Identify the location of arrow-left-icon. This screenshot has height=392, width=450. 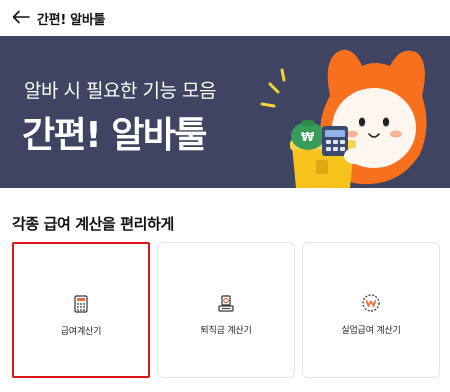
(21, 17).